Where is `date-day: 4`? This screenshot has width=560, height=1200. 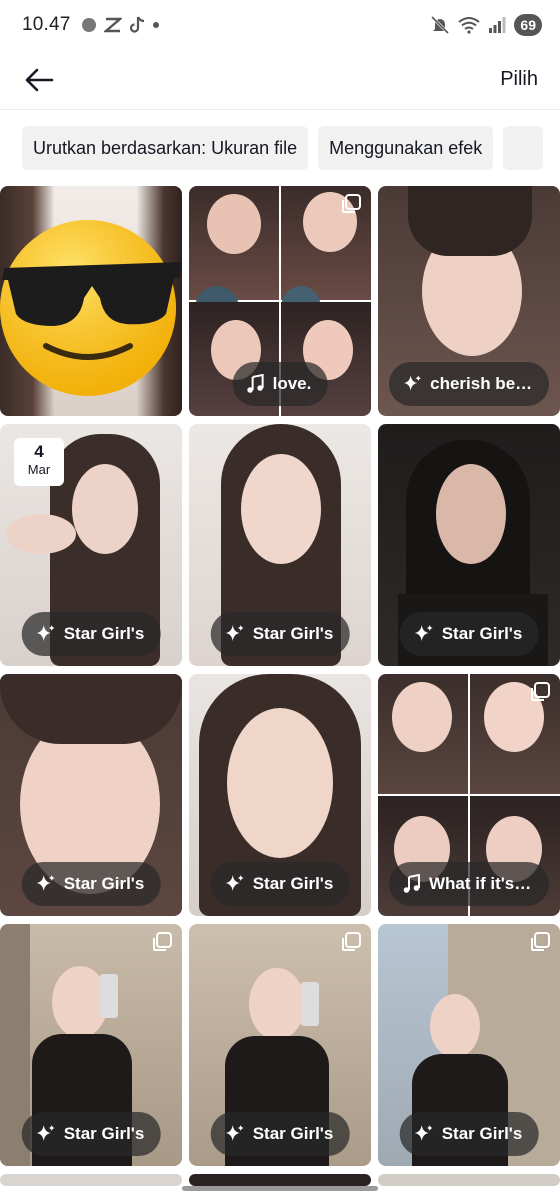 date-day: 4 is located at coordinates (39, 451).